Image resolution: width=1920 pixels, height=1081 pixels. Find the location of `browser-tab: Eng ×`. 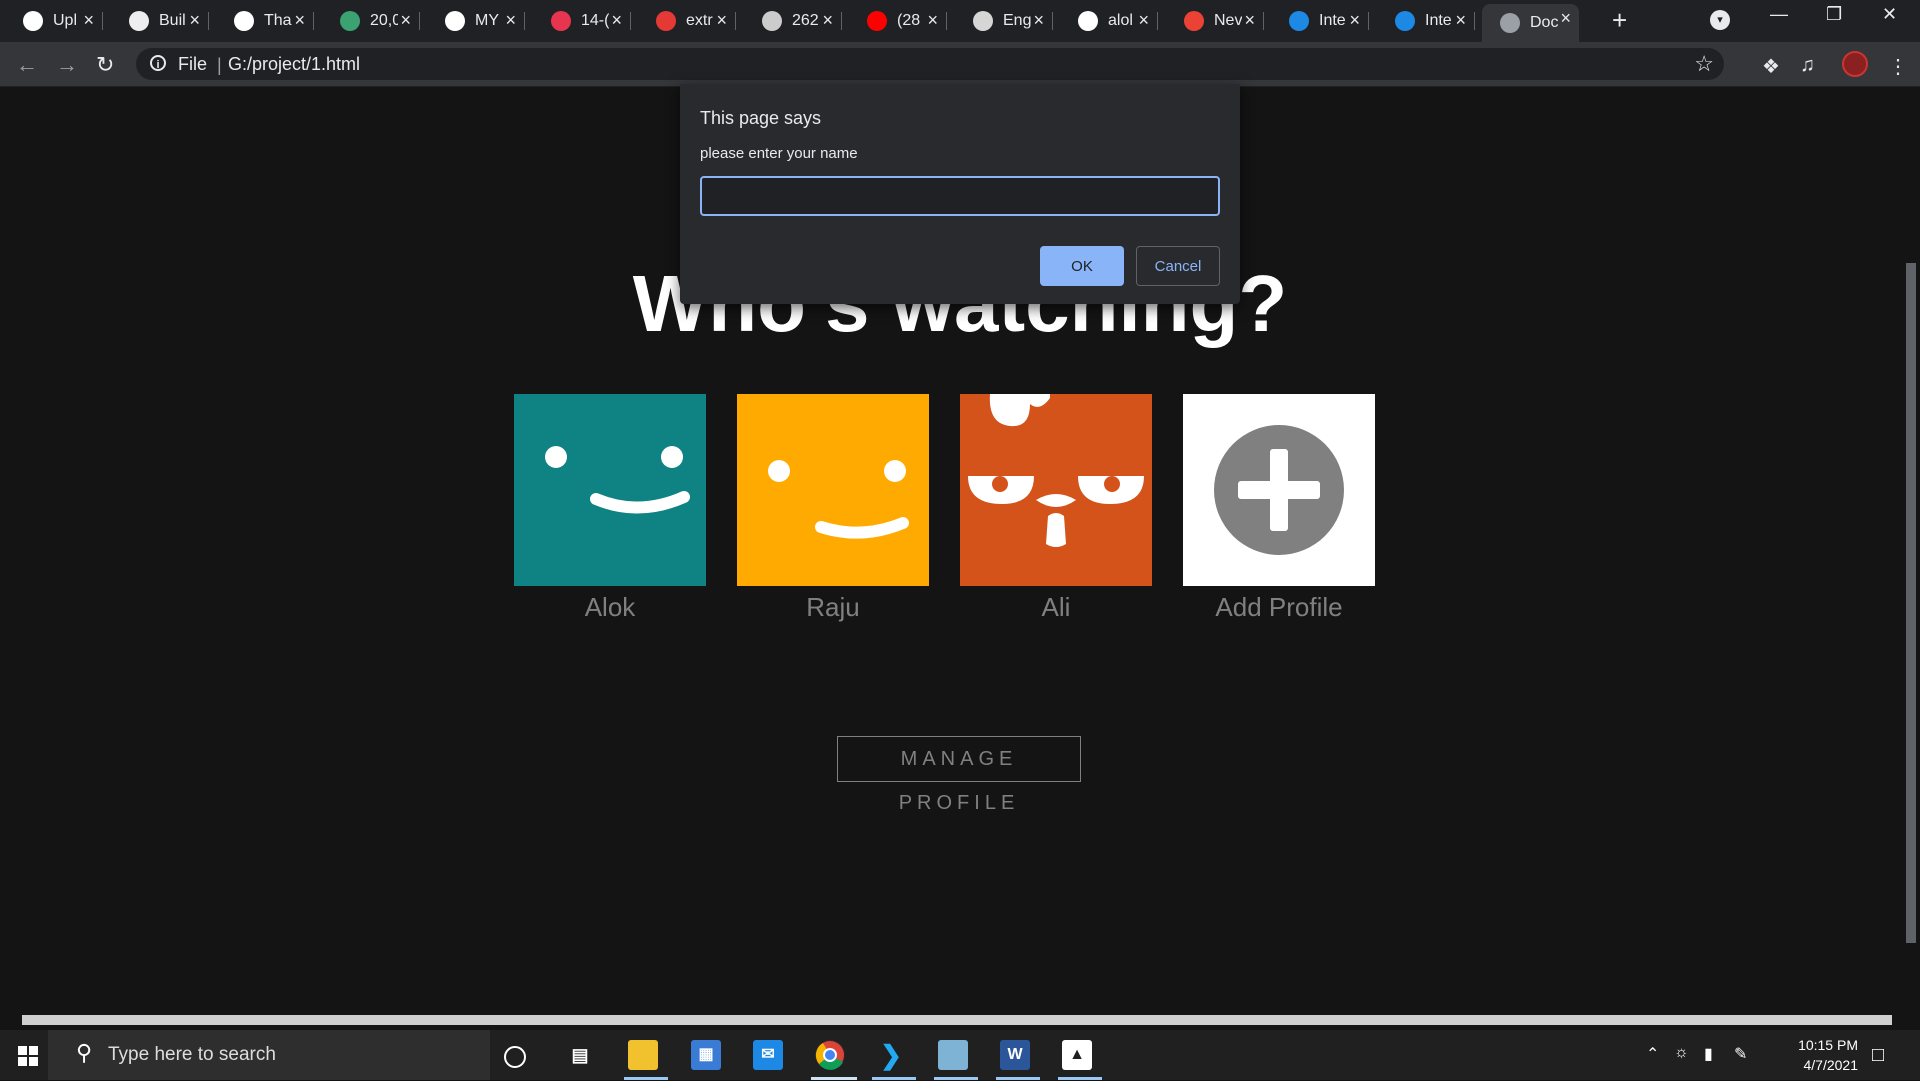

browser-tab: Eng × is located at coordinates (1004, 21).